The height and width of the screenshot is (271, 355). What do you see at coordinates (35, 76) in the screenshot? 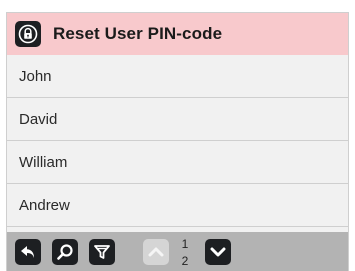
I see `user-name: John` at bounding box center [35, 76].